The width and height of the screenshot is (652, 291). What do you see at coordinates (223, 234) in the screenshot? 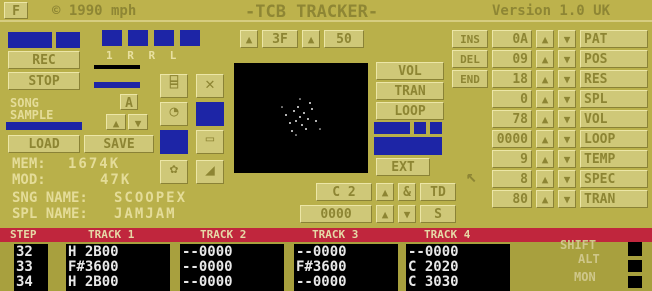
I see `header-track-2: TRACK 2` at bounding box center [223, 234].